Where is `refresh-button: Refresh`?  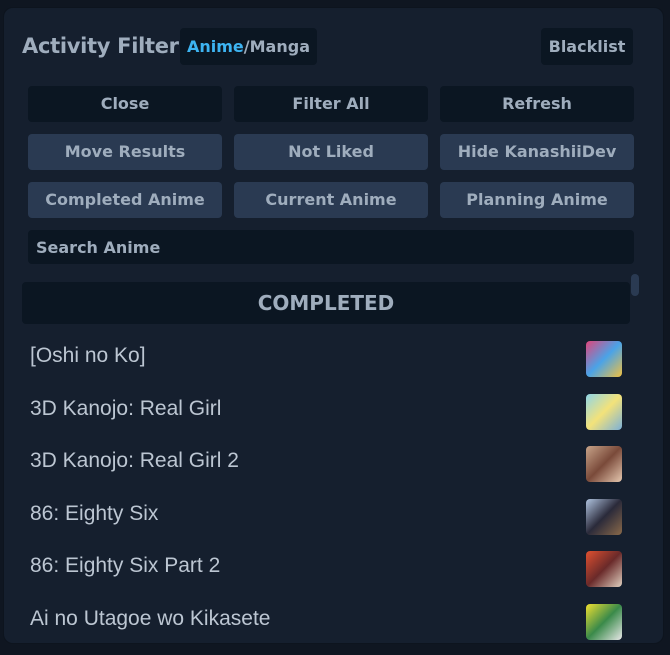 refresh-button: Refresh is located at coordinates (537, 104).